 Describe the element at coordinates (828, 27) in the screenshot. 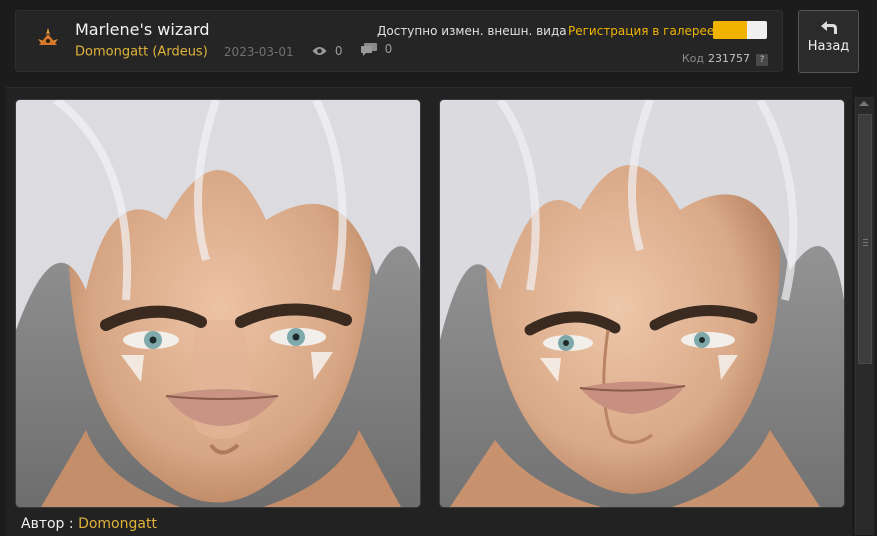

I see `back-arrow-icon` at that location.